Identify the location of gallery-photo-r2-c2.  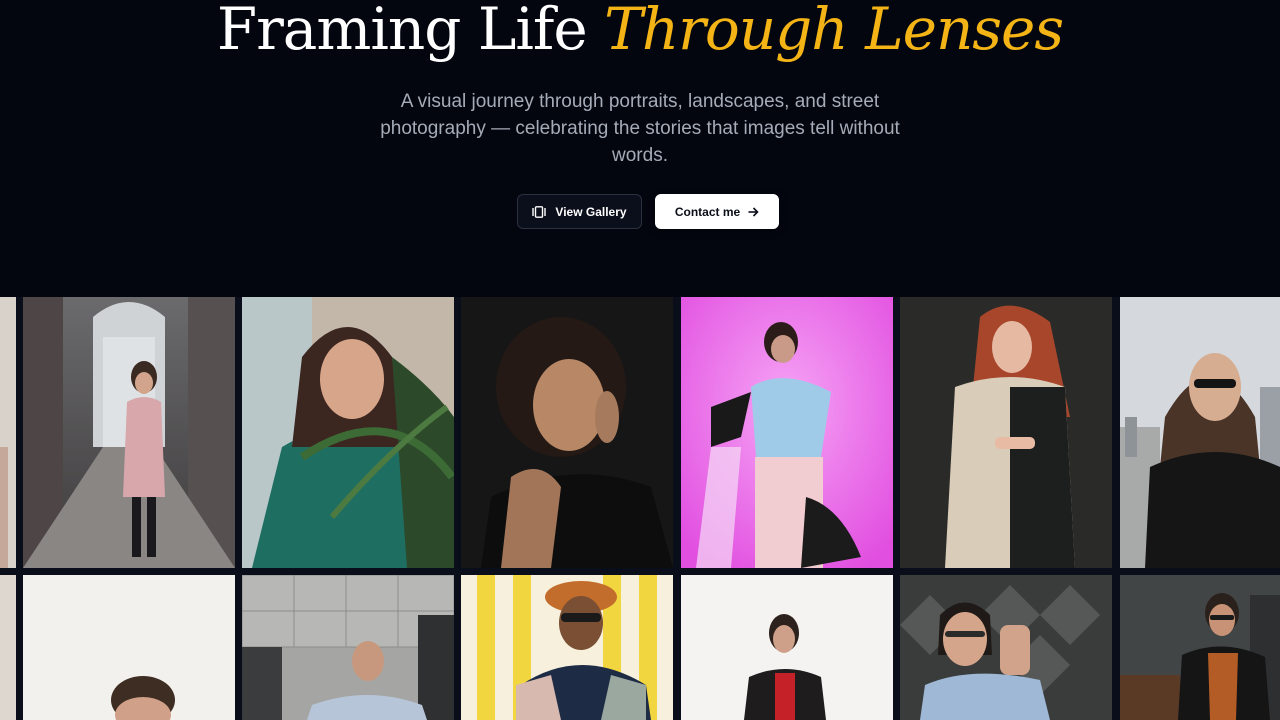
(348, 647).